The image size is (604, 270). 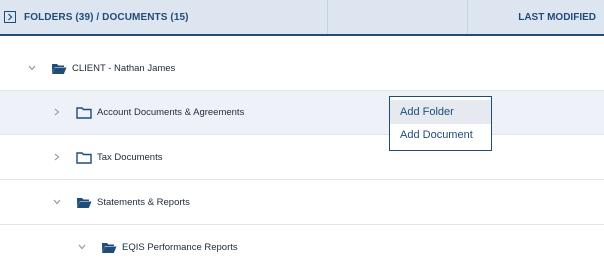 What do you see at coordinates (557, 17) in the screenshot?
I see `last-modified-column-header: LAST MODIFIED` at bounding box center [557, 17].